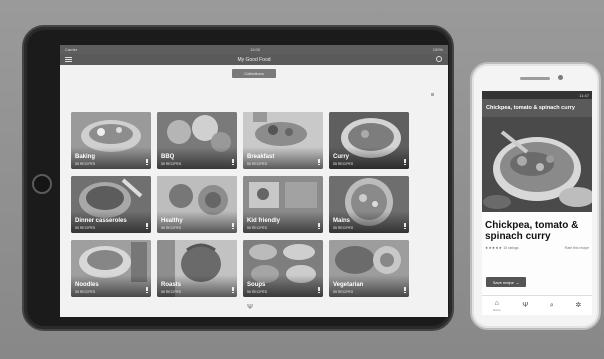  I want to click on grid-icon, so click(432, 94).